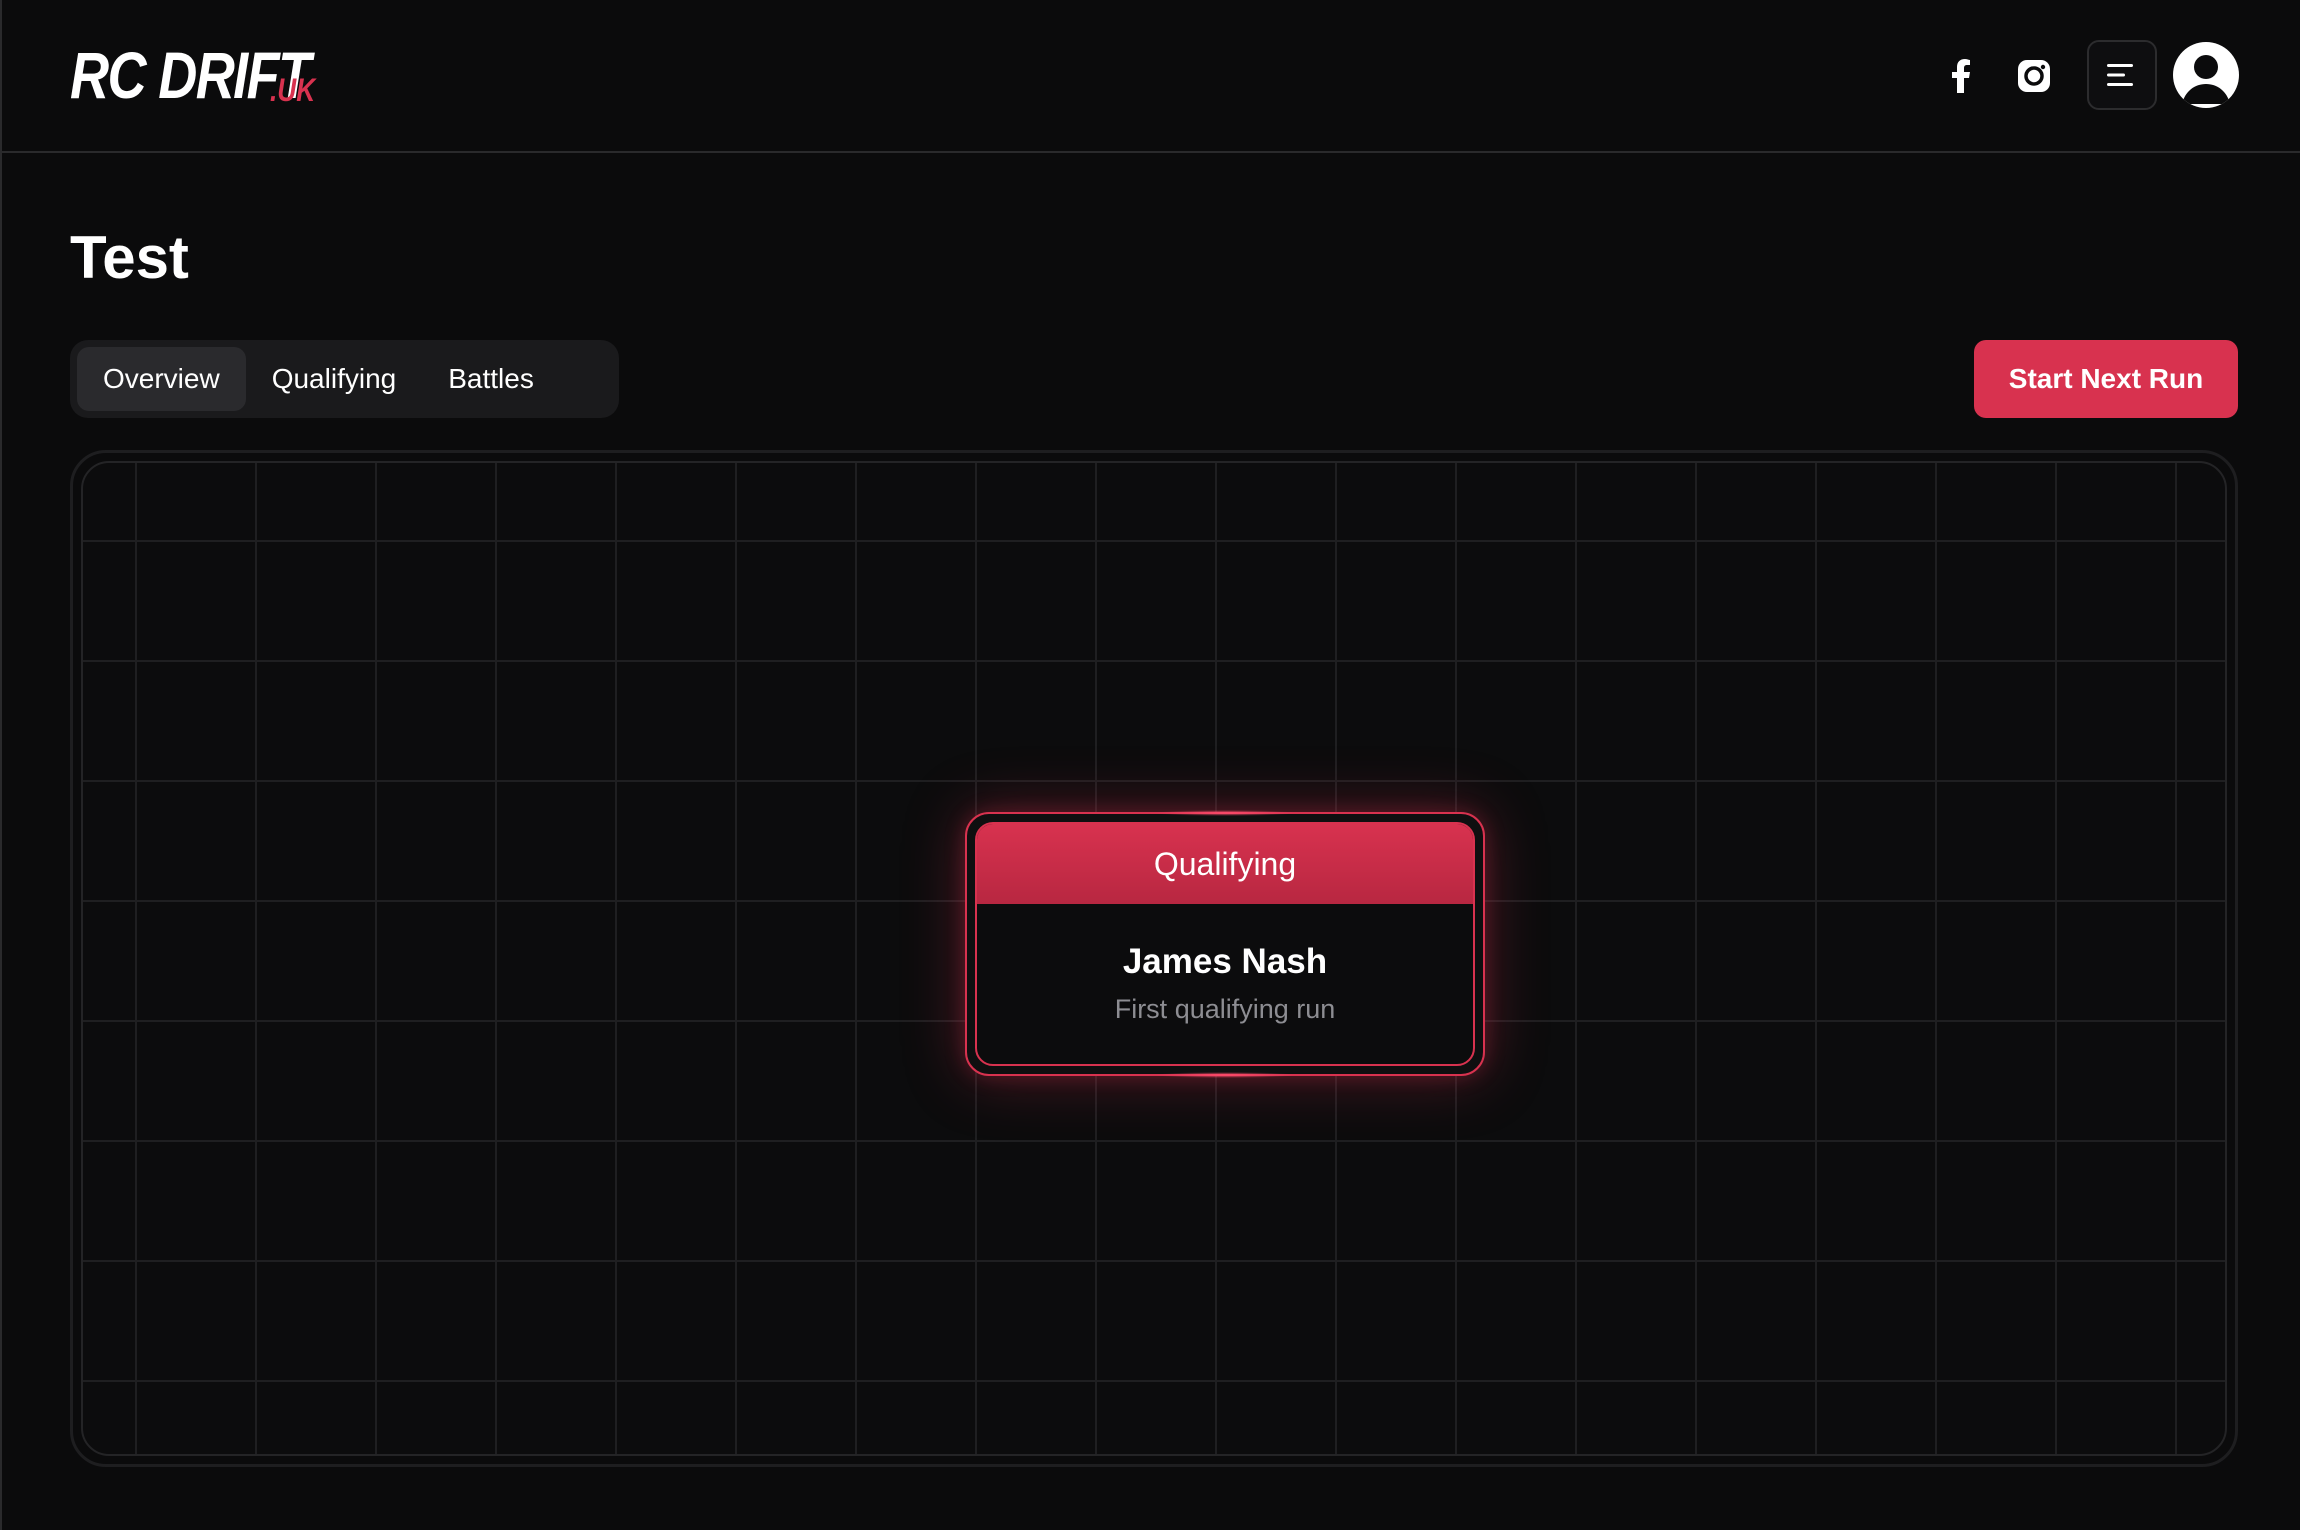 Image resolution: width=2300 pixels, height=1530 pixels. I want to click on run-description: First qualifying run, so click(1225, 1009).